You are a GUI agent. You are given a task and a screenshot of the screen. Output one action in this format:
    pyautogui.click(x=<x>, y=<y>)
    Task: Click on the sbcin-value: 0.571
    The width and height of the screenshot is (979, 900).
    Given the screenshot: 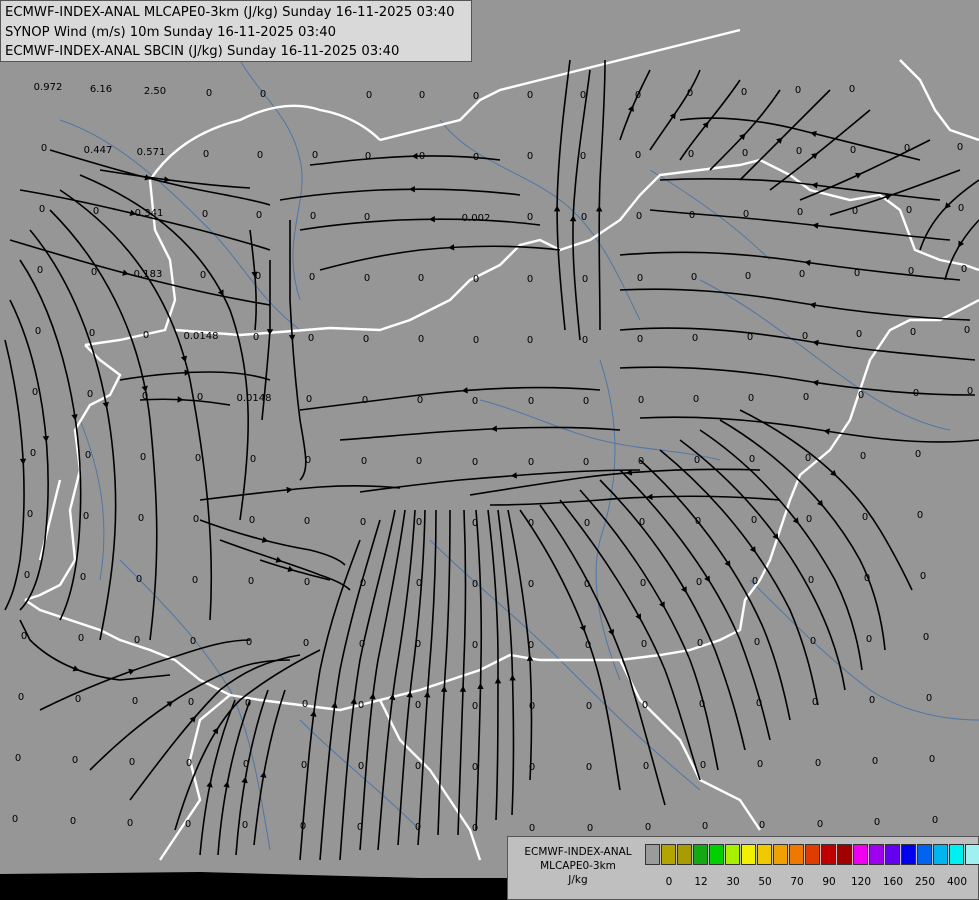 What is the action you would take?
    pyautogui.click(x=151, y=152)
    